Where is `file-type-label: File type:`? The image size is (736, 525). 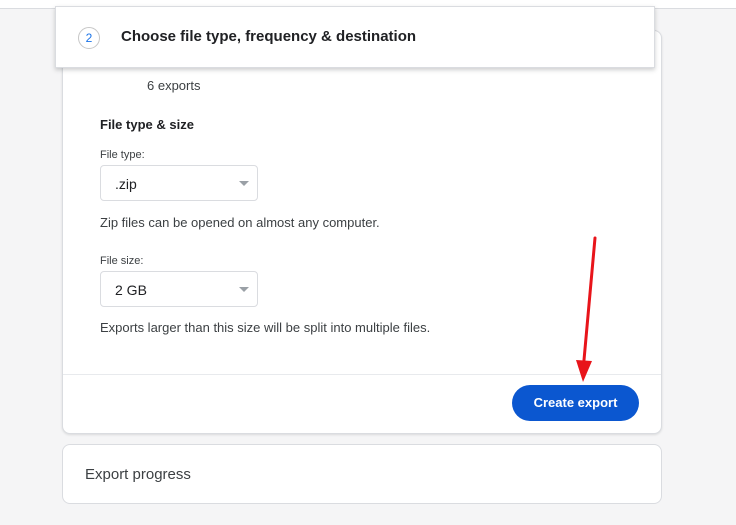 file-type-label: File type: is located at coordinates (122, 155).